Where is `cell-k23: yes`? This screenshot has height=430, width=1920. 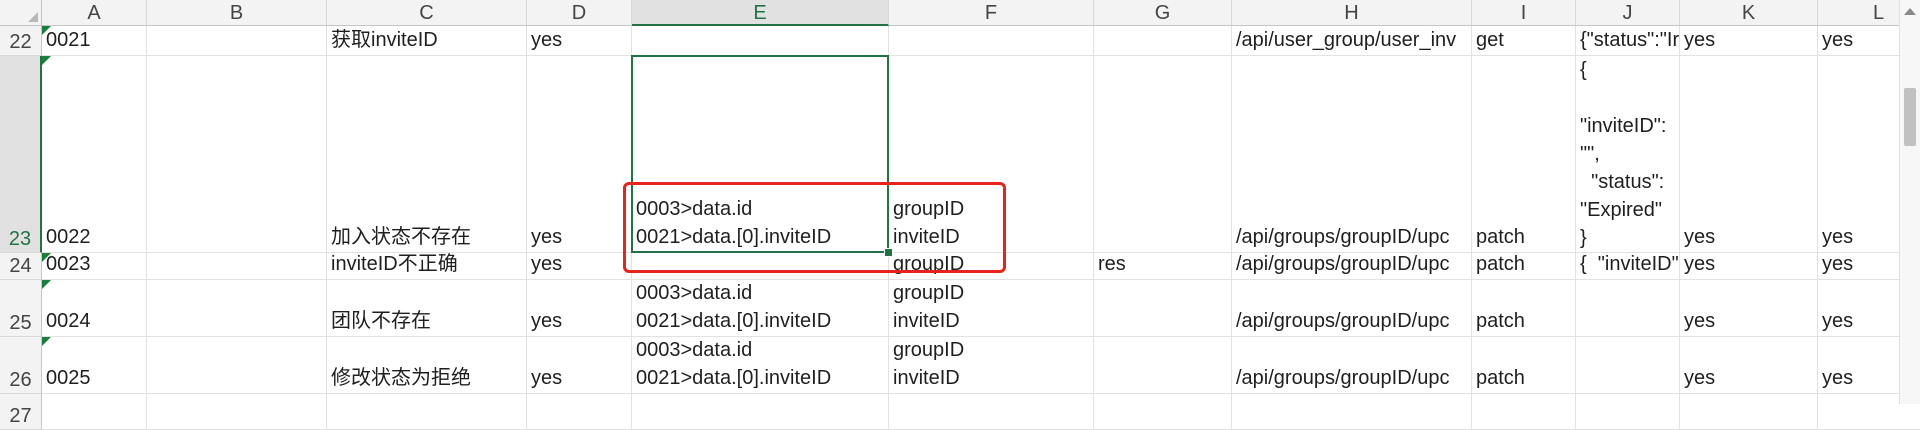
cell-k23: yes is located at coordinates (1749, 154).